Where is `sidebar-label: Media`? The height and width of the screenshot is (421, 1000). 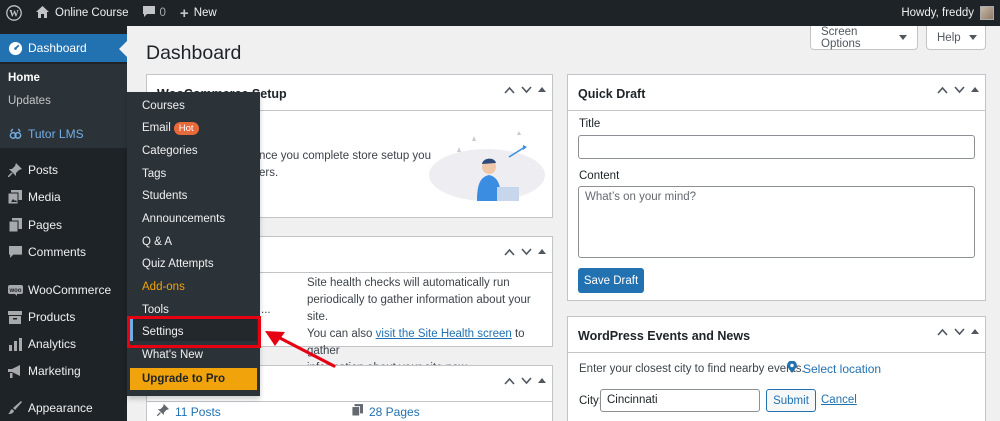 sidebar-label: Media is located at coordinates (44, 197).